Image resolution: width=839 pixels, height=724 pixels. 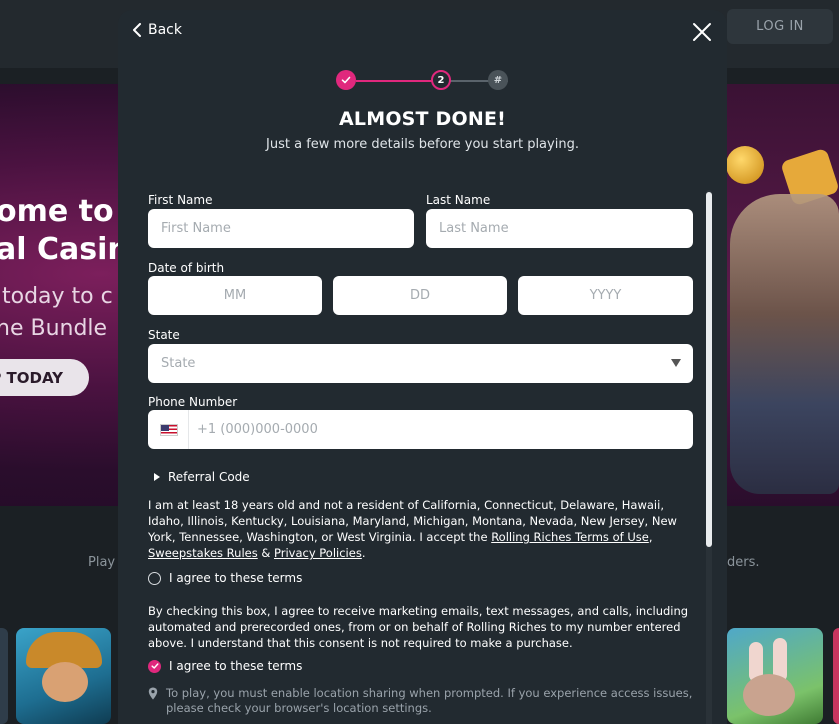 I want to click on step-1-complete, so click(x=346, y=80).